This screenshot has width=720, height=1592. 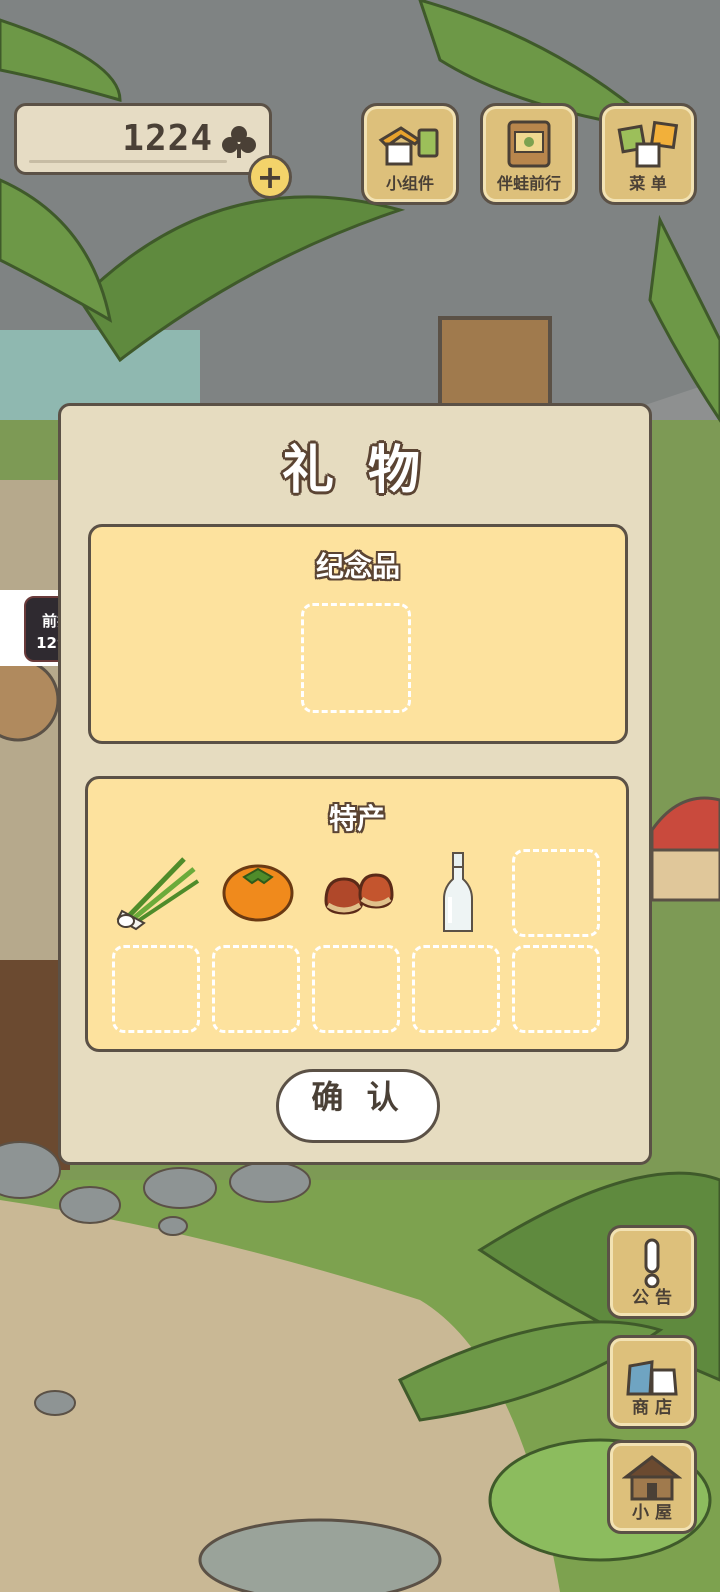 What do you see at coordinates (356, 658) in the screenshot?
I see `souvenir-slot` at bounding box center [356, 658].